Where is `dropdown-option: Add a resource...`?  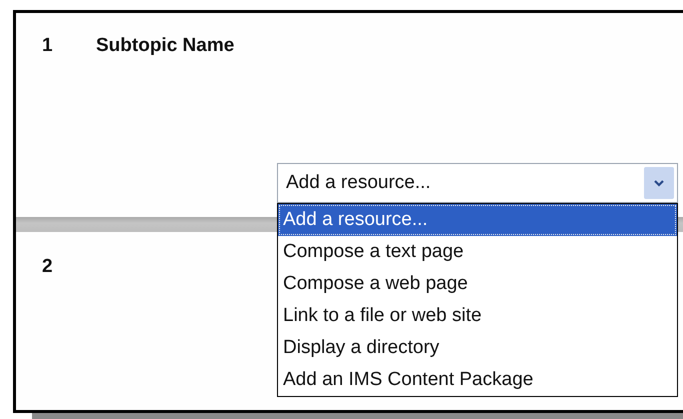
dropdown-option: Add a resource... is located at coordinates (477, 220).